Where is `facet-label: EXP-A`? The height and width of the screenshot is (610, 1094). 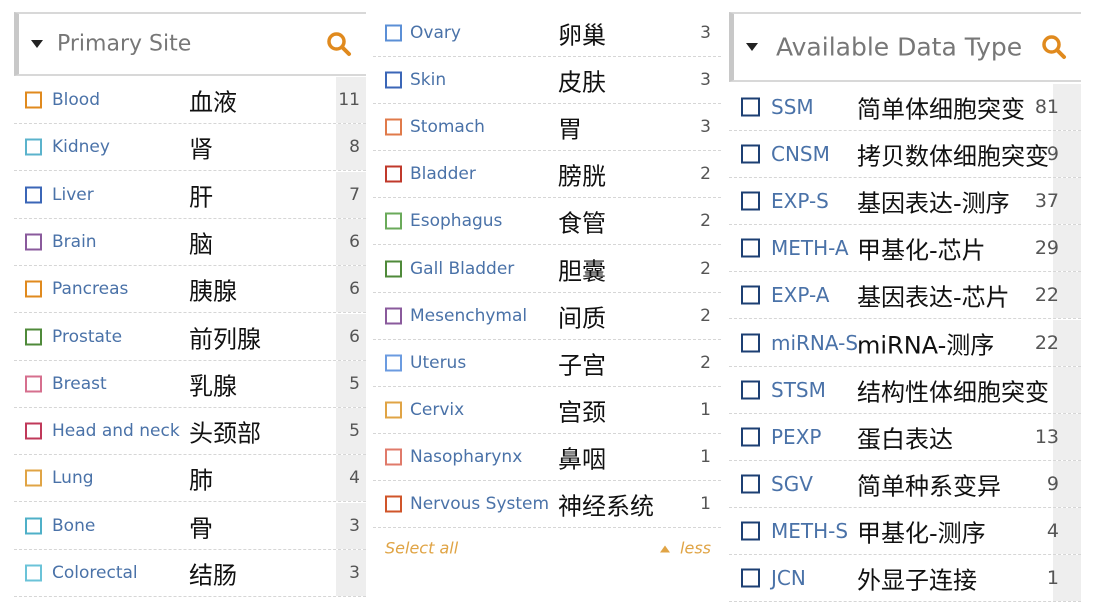
facet-label: EXP-A is located at coordinates (800, 295).